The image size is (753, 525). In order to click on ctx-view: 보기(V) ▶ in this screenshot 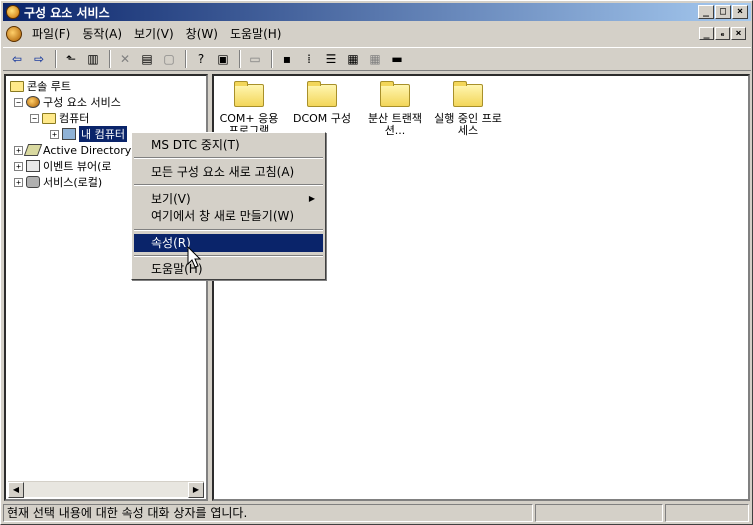, I will do `click(228, 199)`.